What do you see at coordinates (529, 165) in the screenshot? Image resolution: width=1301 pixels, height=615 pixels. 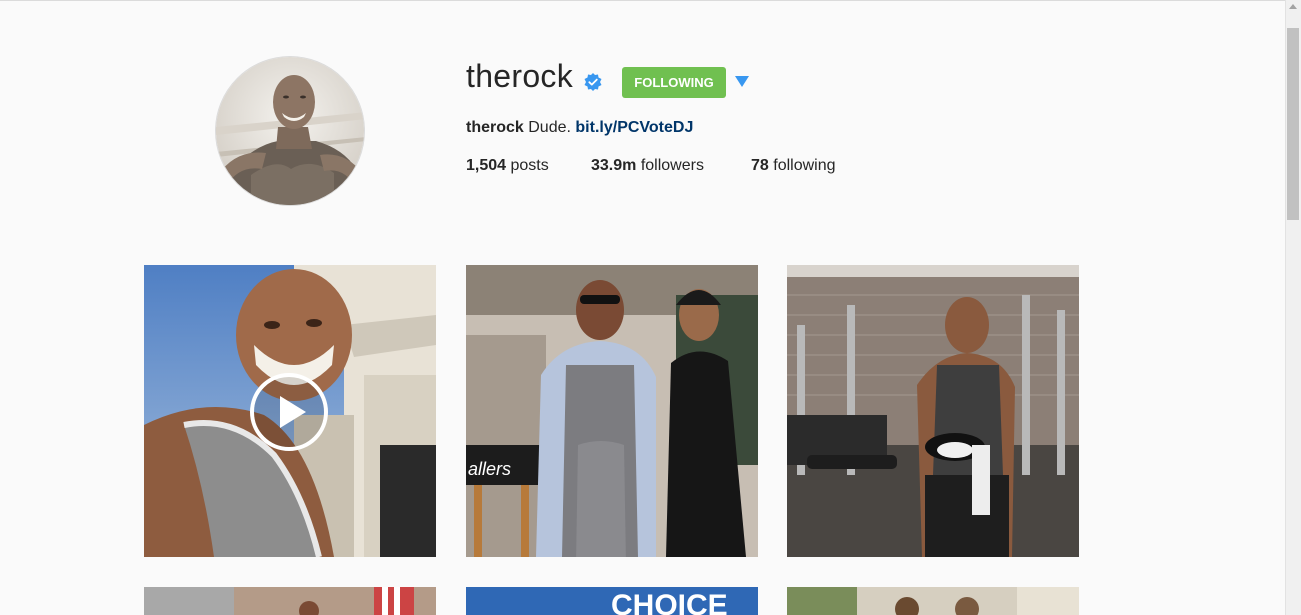 I see `posts-label: posts` at bounding box center [529, 165].